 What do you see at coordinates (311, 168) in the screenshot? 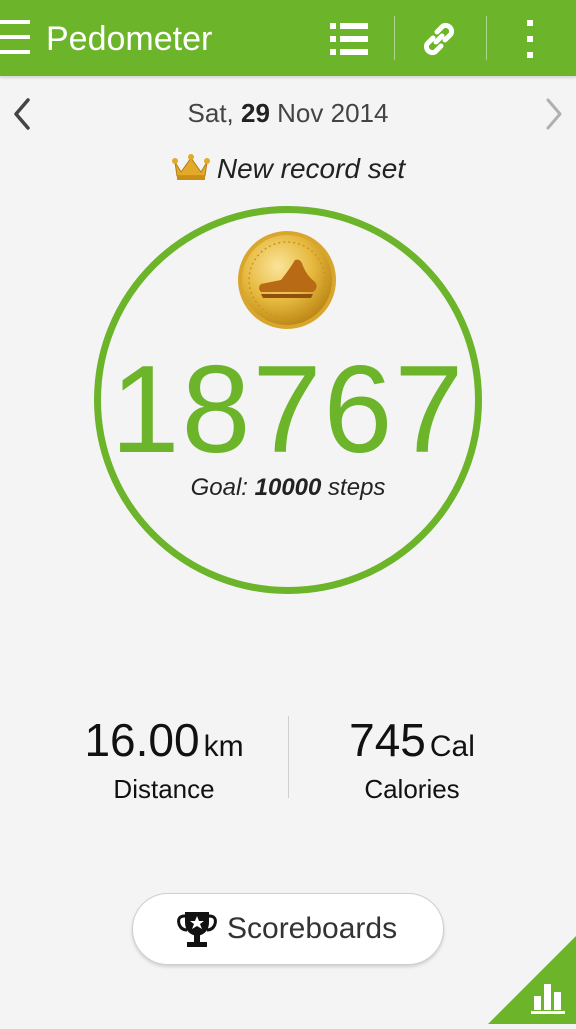
I see `new-record-text: New record set` at bounding box center [311, 168].